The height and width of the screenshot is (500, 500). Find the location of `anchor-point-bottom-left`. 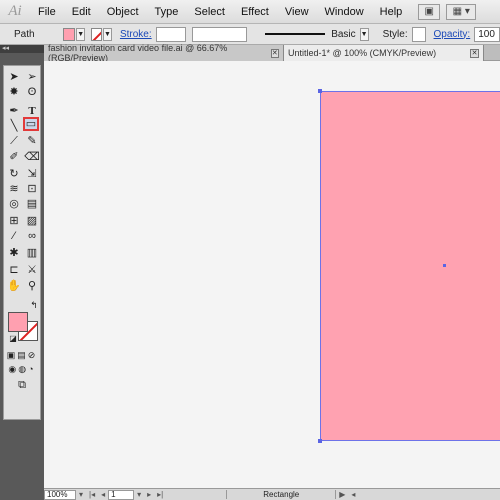

anchor-point-bottom-left is located at coordinates (320, 441).